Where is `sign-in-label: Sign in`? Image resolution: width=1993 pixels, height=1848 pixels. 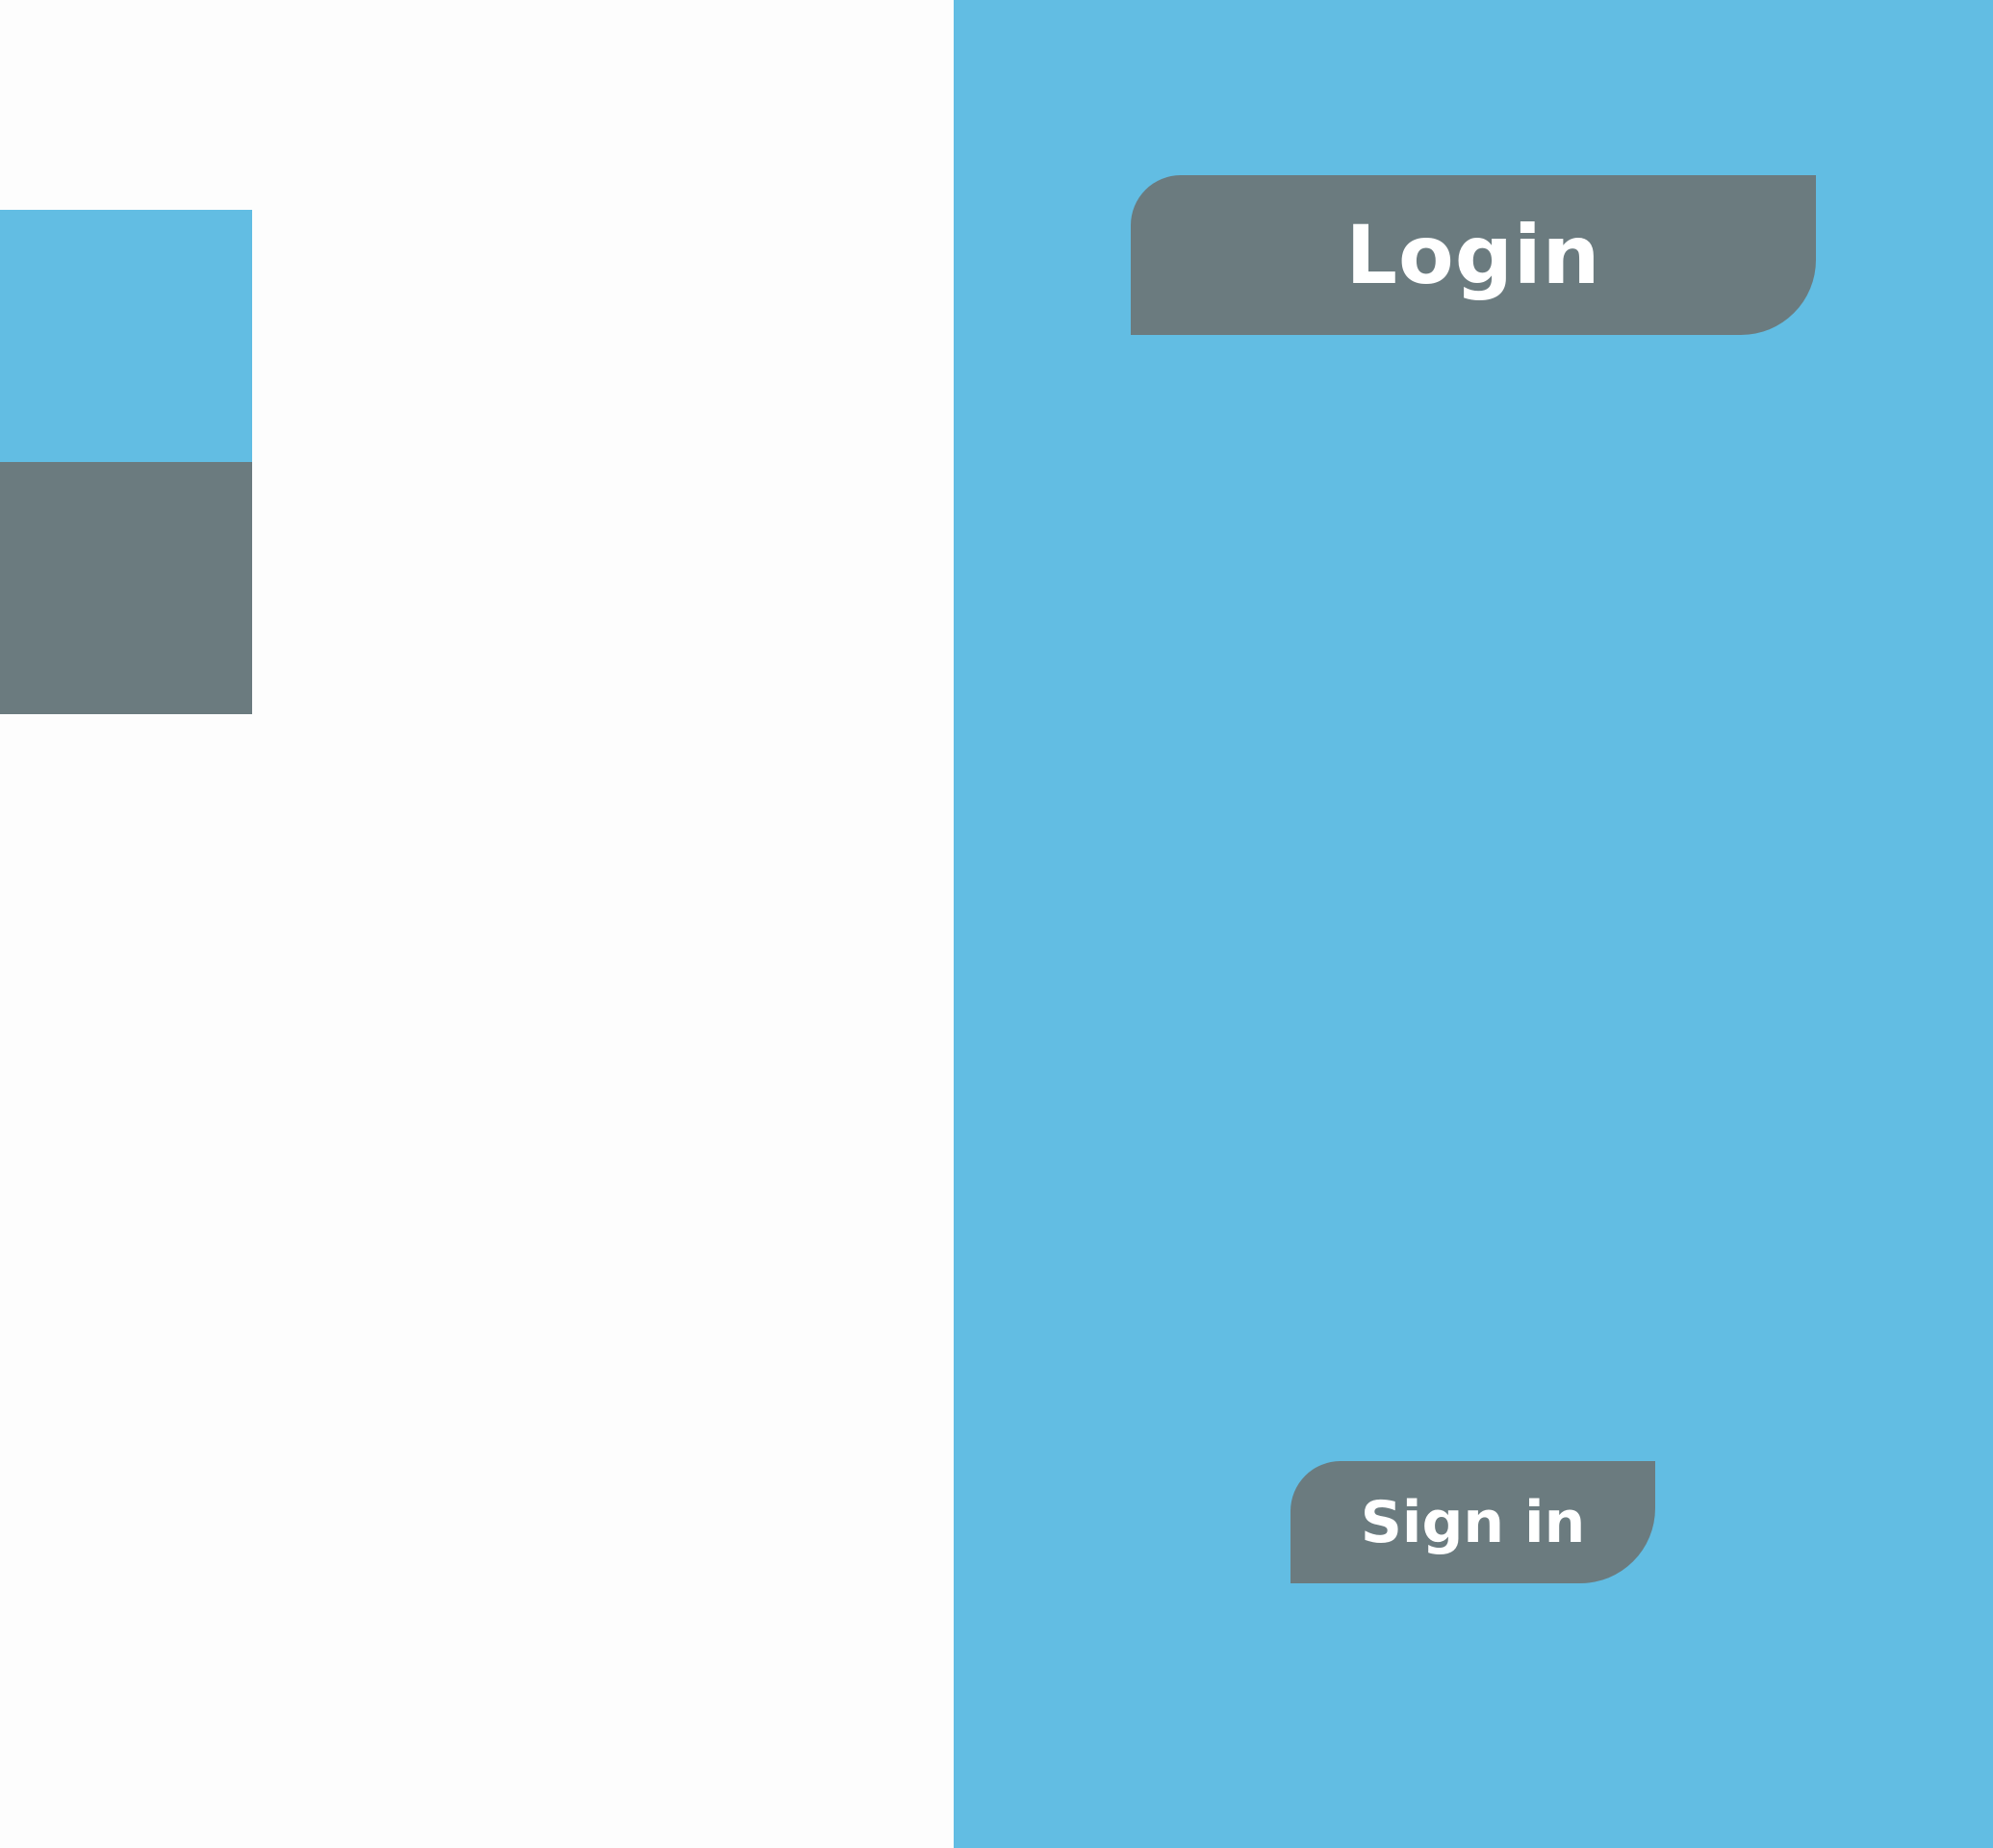
sign-in-label: Sign in is located at coordinates (1473, 1522).